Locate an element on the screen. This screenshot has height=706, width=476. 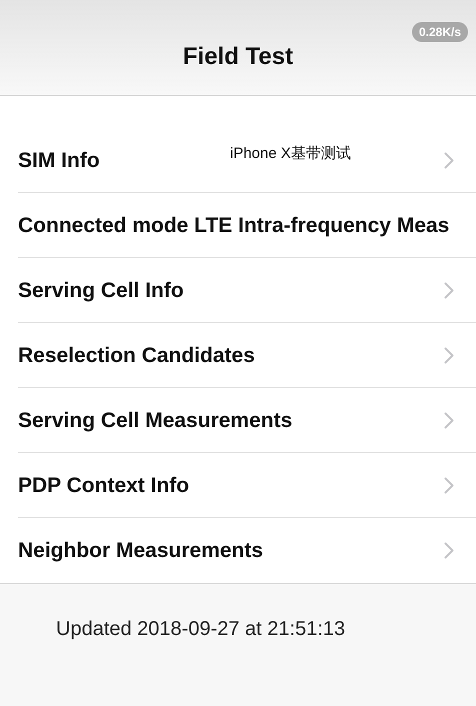
list-item: Connected mode LTE Intra-frequency Meas is located at coordinates (238, 225).